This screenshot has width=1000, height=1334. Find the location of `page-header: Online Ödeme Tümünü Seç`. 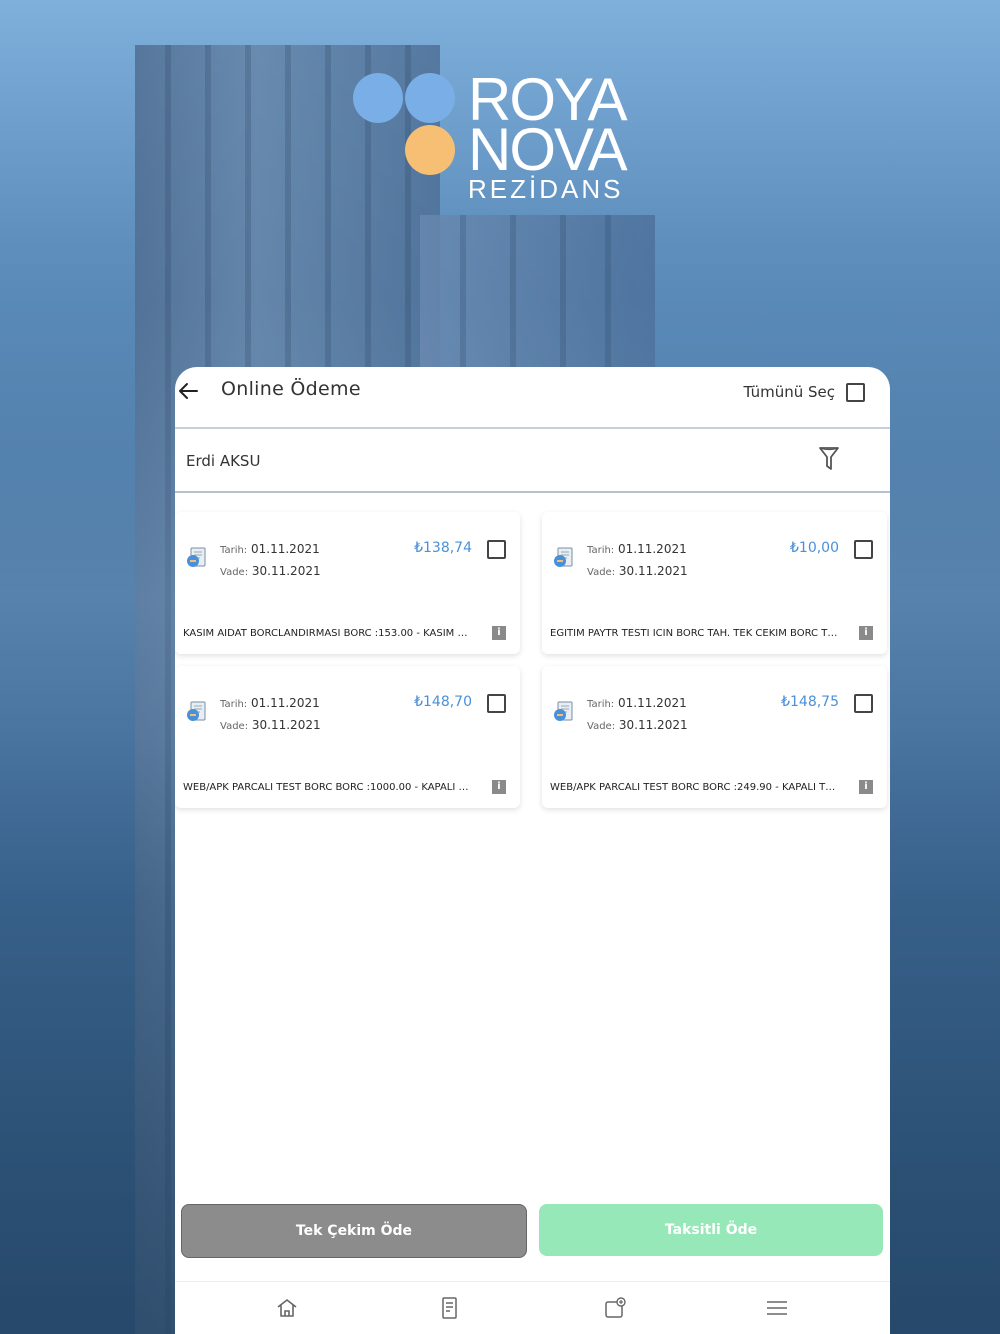

page-header: Online Ödeme Tümünü Seç is located at coordinates (532, 398).